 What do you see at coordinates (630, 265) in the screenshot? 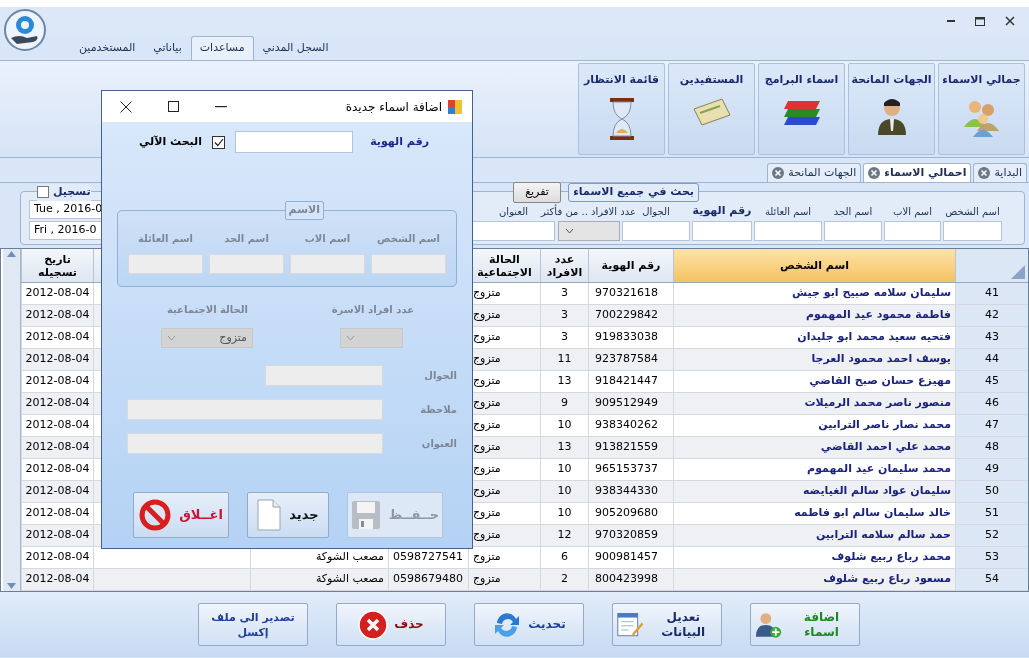
I see `column-header: رقم الهوية` at bounding box center [630, 265].